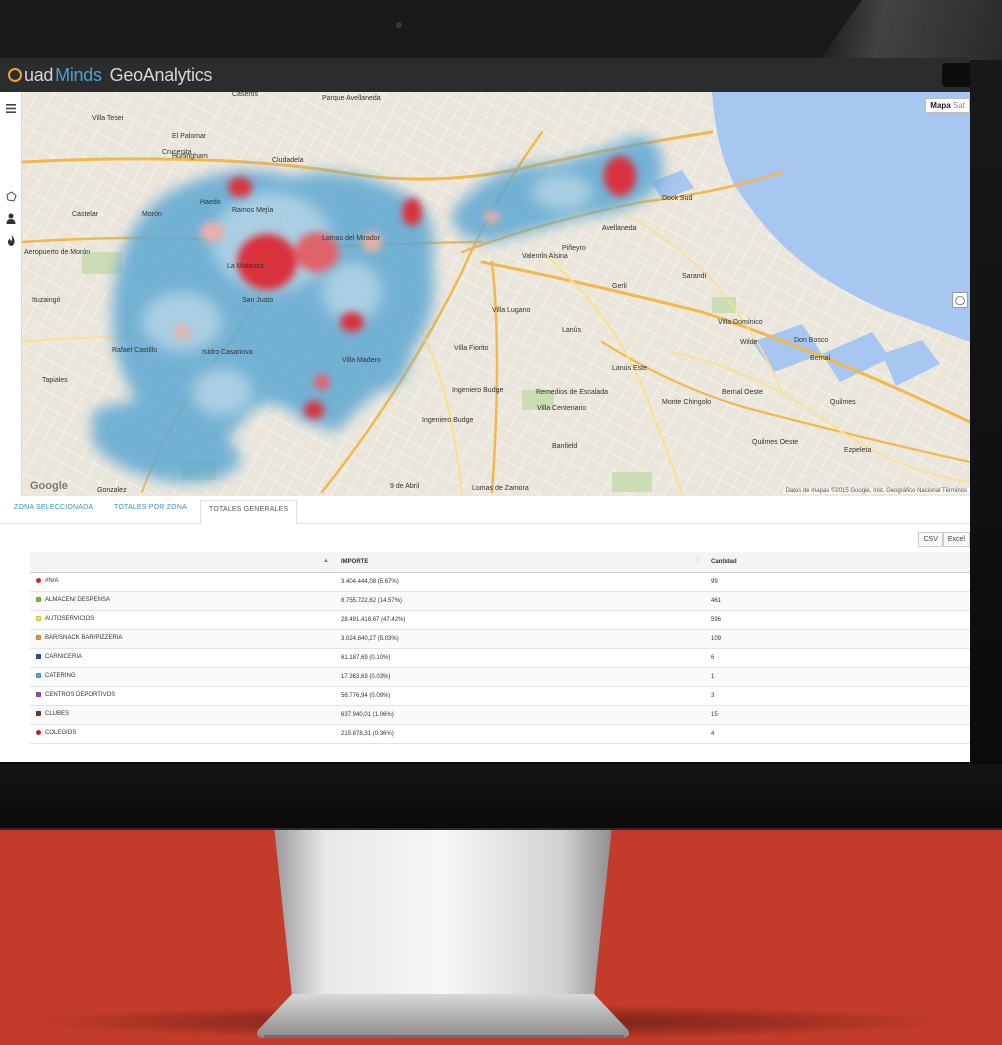  What do you see at coordinates (84, 638) in the screenshot?
I see `category-name: BAR/SNACK BAR/PIZZERIA` at bounding box center [84, 638].